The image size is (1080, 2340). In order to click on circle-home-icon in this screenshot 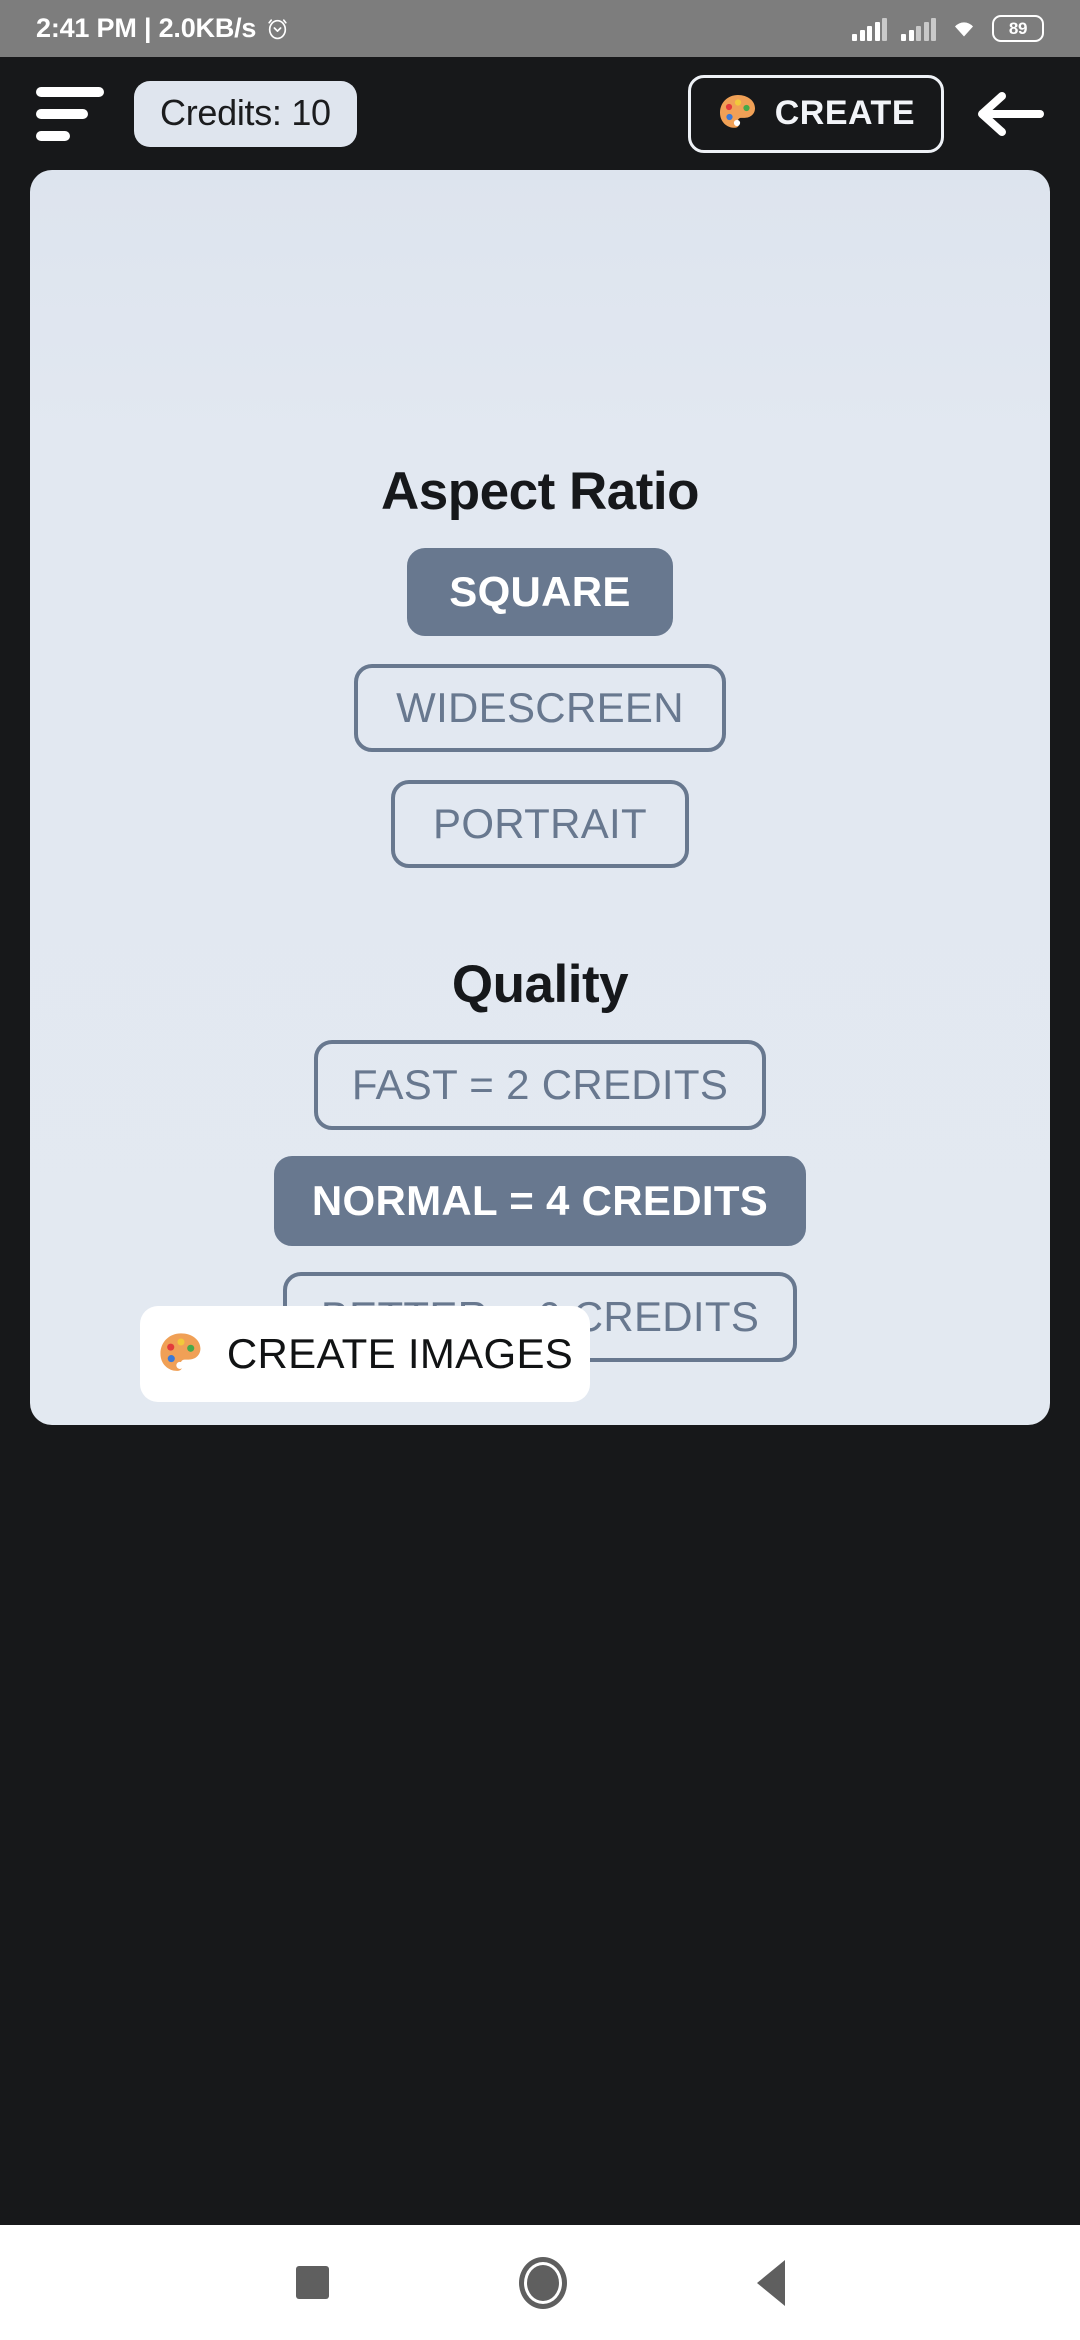, I will do `click(542, 2282)`.